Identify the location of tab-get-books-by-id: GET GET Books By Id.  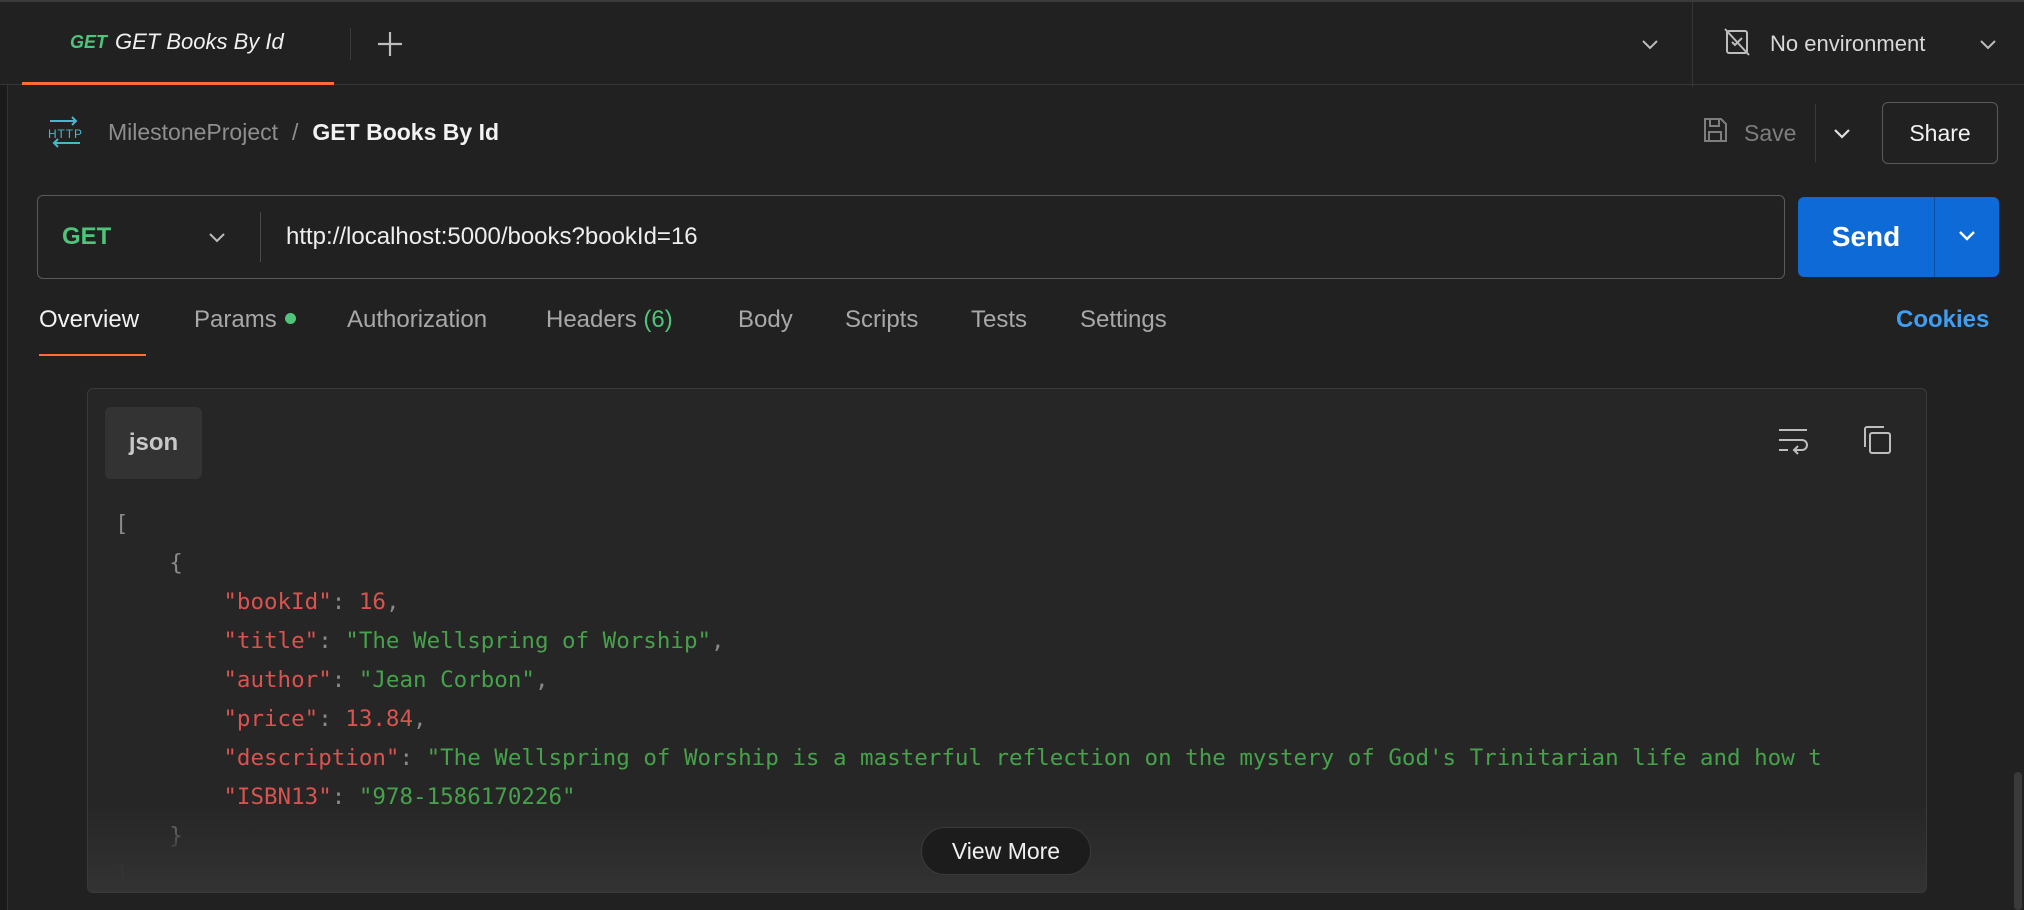
(178, 43).